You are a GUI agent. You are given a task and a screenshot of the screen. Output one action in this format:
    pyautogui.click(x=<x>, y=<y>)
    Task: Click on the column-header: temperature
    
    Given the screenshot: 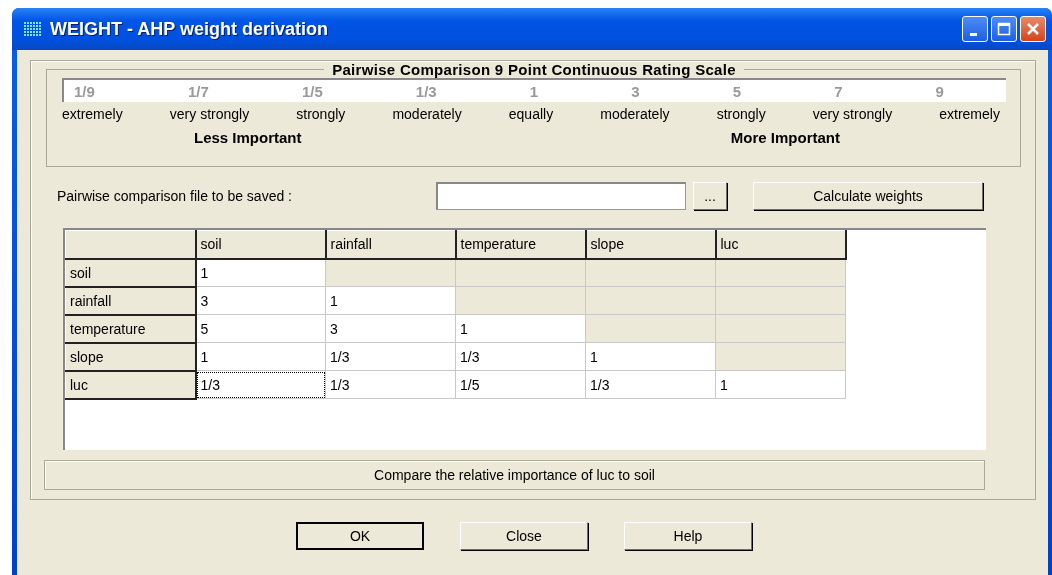 What is the action you would take?
    pyautogui.click(x=520, y=244)
    